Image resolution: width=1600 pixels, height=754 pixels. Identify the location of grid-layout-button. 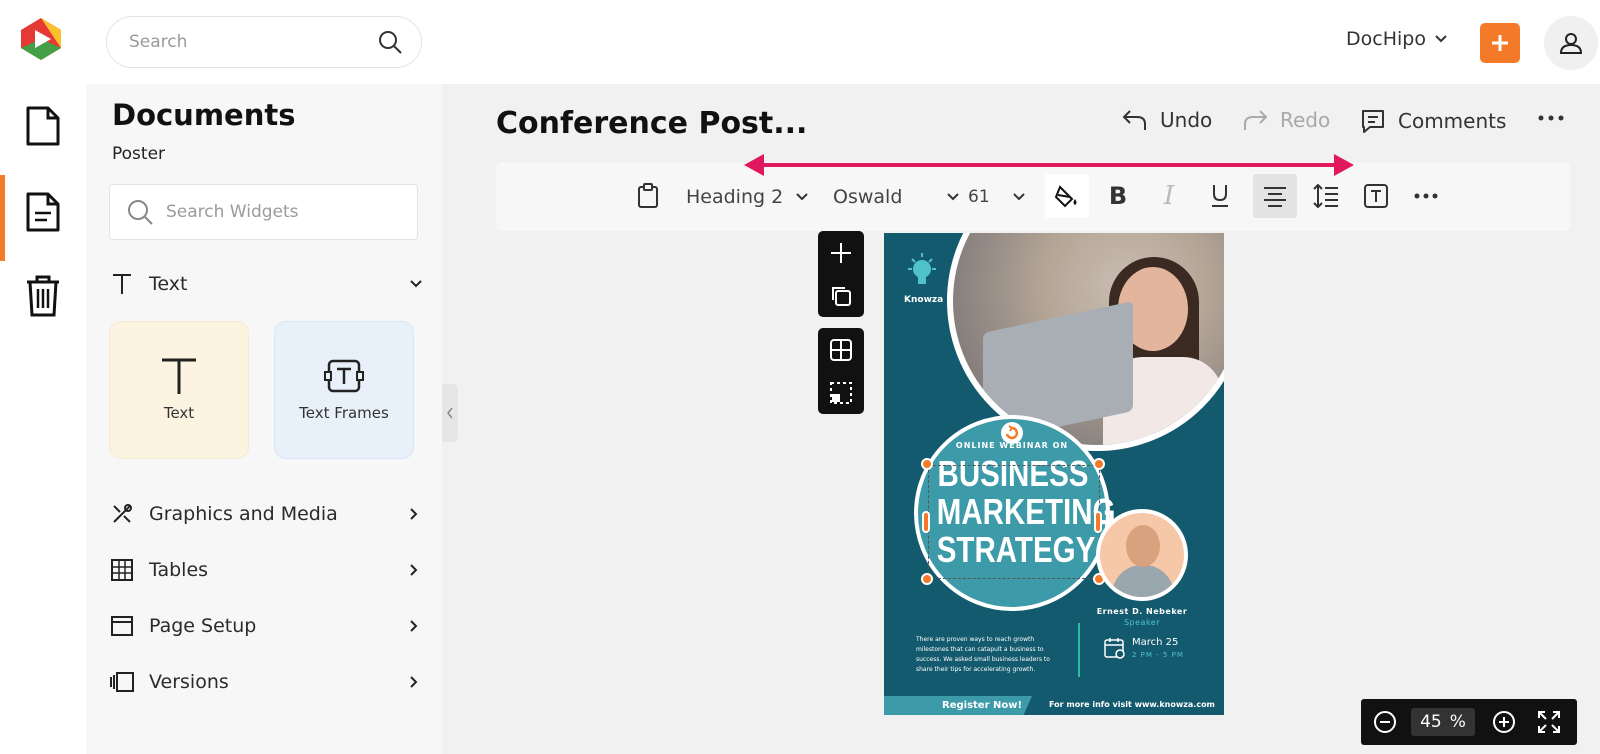
(841, 350).